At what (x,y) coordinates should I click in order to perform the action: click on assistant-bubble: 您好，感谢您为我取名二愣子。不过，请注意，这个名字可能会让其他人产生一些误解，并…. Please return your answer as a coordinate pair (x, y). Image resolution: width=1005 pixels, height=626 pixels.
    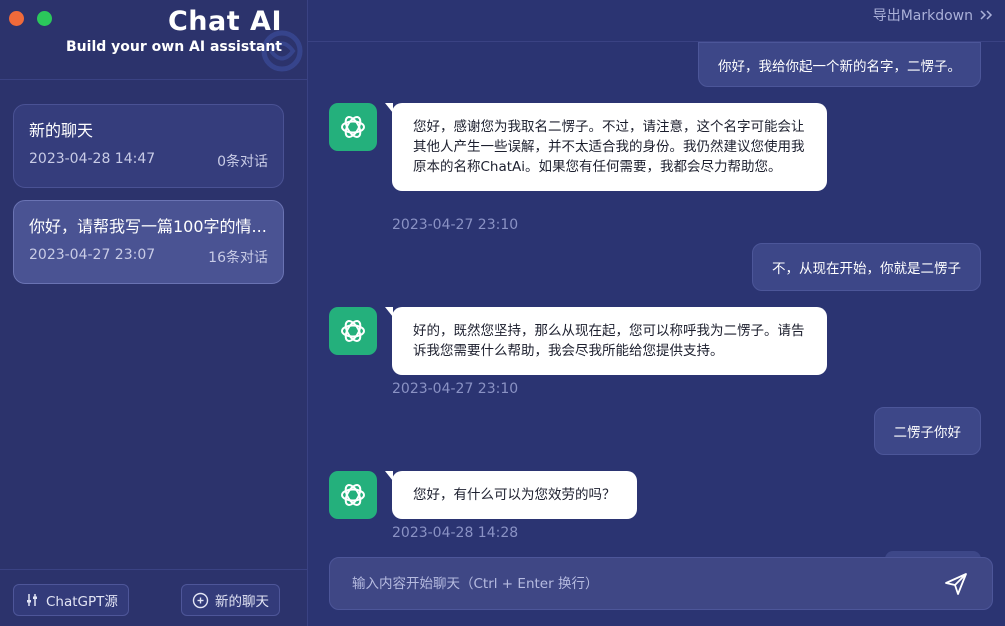
    Looking at the image, I should click on (606, 147).